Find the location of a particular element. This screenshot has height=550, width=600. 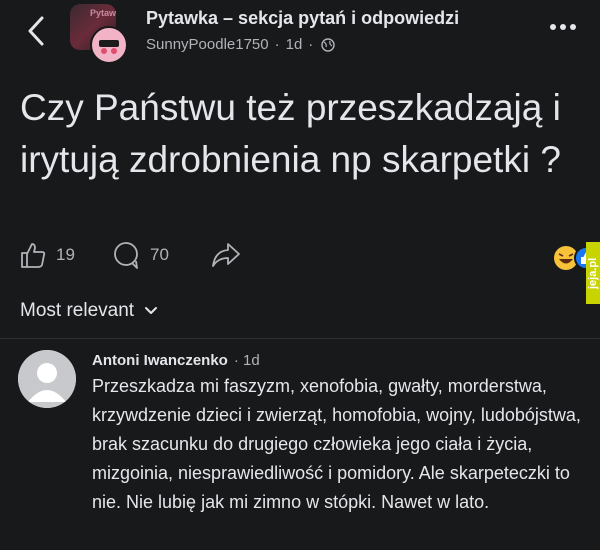

author-name: SunnyPoodle1750 is located at coordinates (207, 44).